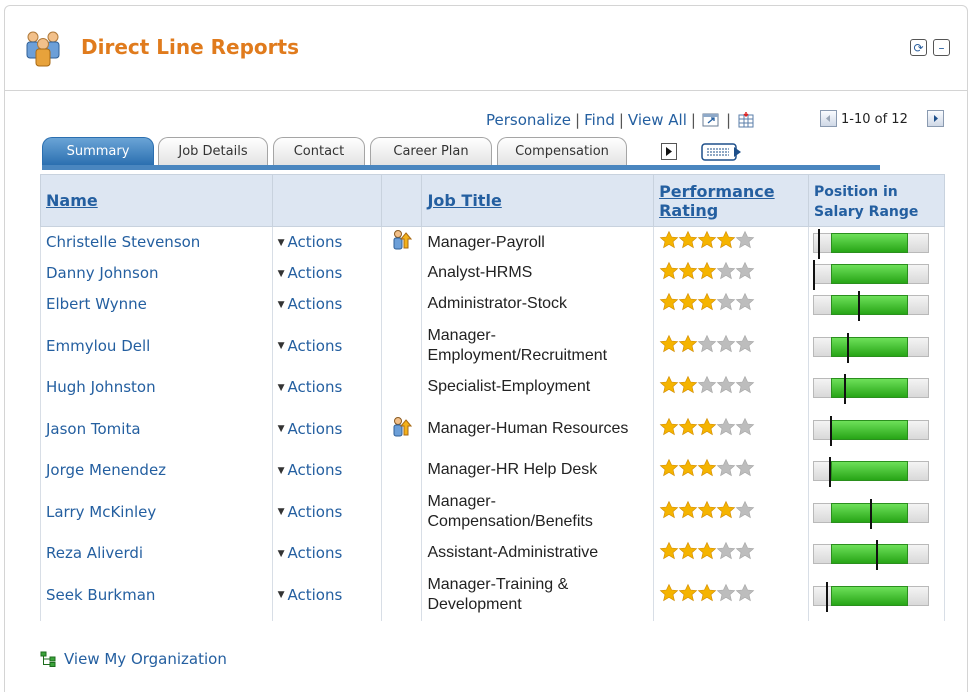  Describe the element at coordinates (100, 595) in the screenshot. I see `employee-name-link: Seek Burkman` at that location.